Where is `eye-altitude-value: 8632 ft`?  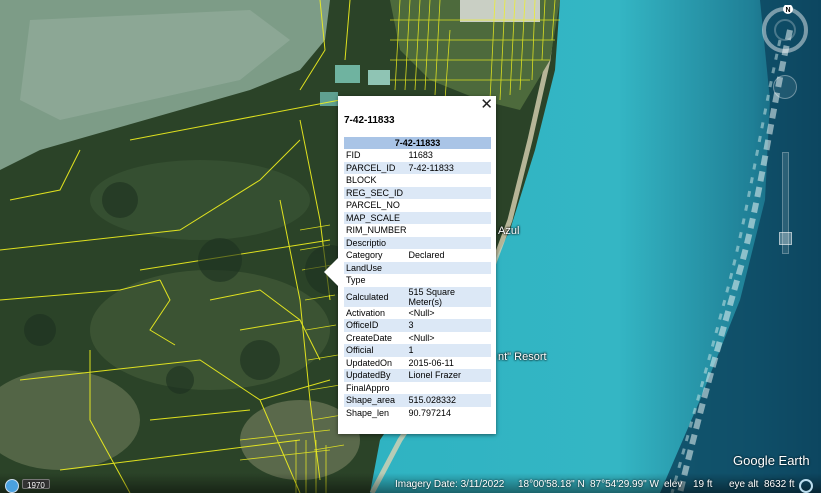 eye-altitude-value: 8632 ft is located at coordinates (779, 484).